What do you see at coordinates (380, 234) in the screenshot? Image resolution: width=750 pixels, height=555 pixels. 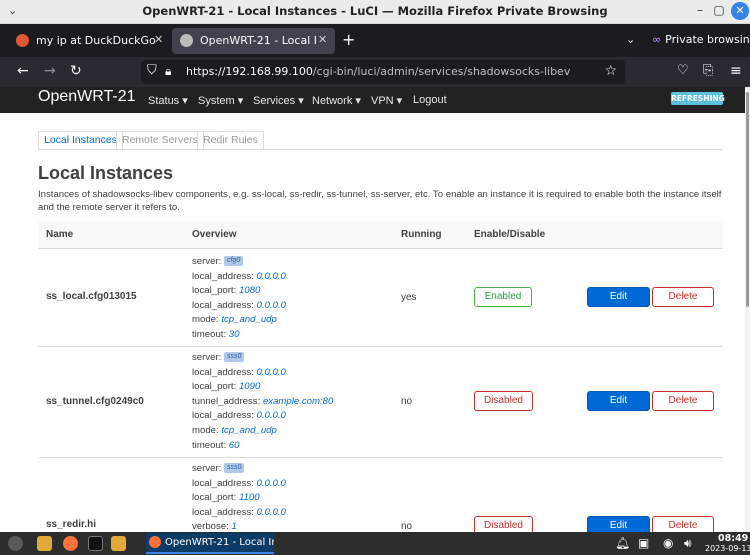 I see `table-header` at bounding box center [380, 234].